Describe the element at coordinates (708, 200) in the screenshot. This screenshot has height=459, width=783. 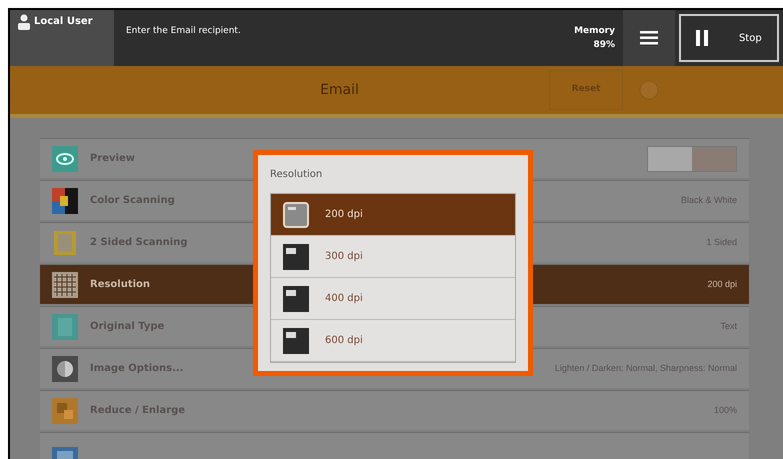
I see `feature-value: Black & White` at that location.